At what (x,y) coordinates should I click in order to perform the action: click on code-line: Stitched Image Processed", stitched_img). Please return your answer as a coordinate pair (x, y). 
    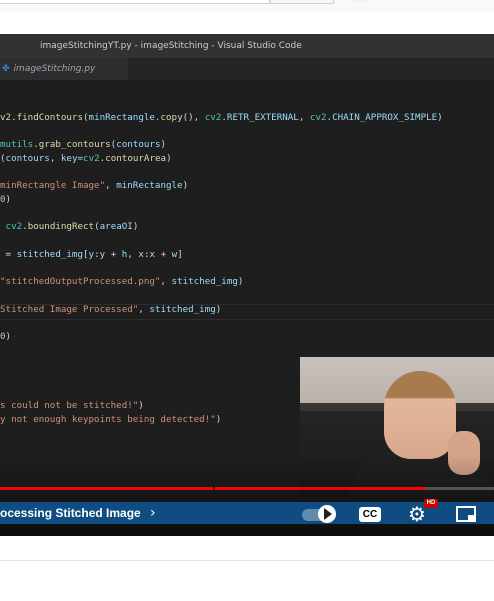
    Looking at the image, I should click on (111, 309).